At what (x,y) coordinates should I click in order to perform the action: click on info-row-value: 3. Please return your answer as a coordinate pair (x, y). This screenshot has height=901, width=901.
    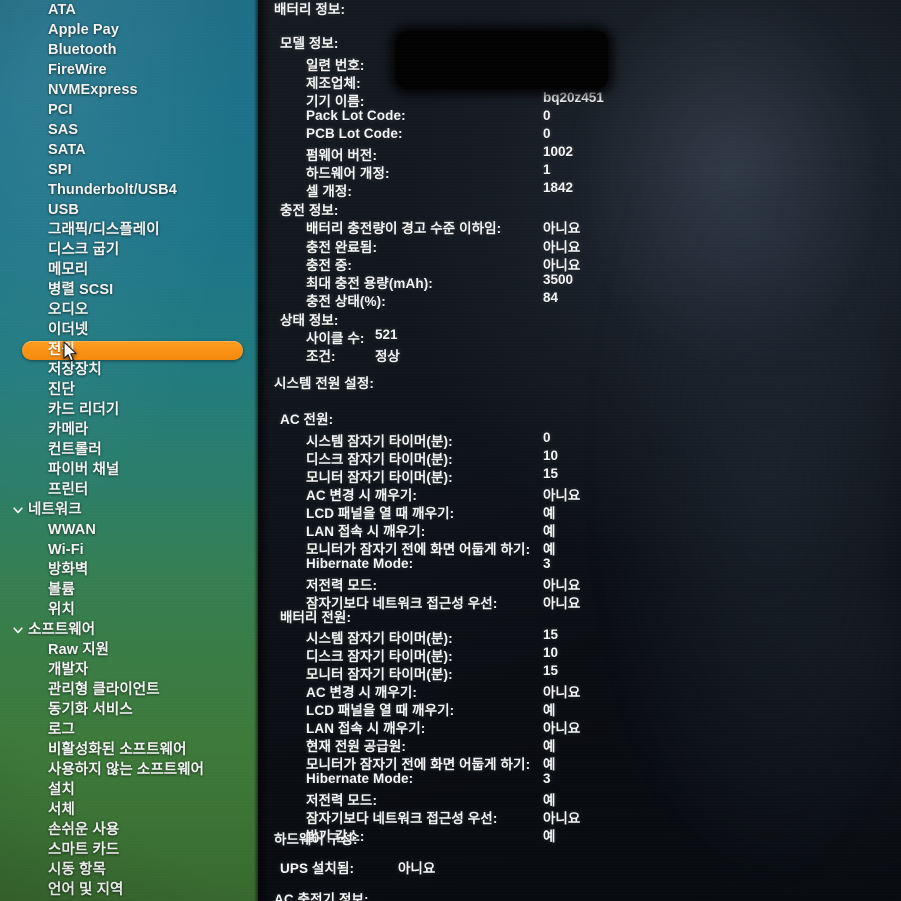
    Looking at the image, I should click on (547, 563).